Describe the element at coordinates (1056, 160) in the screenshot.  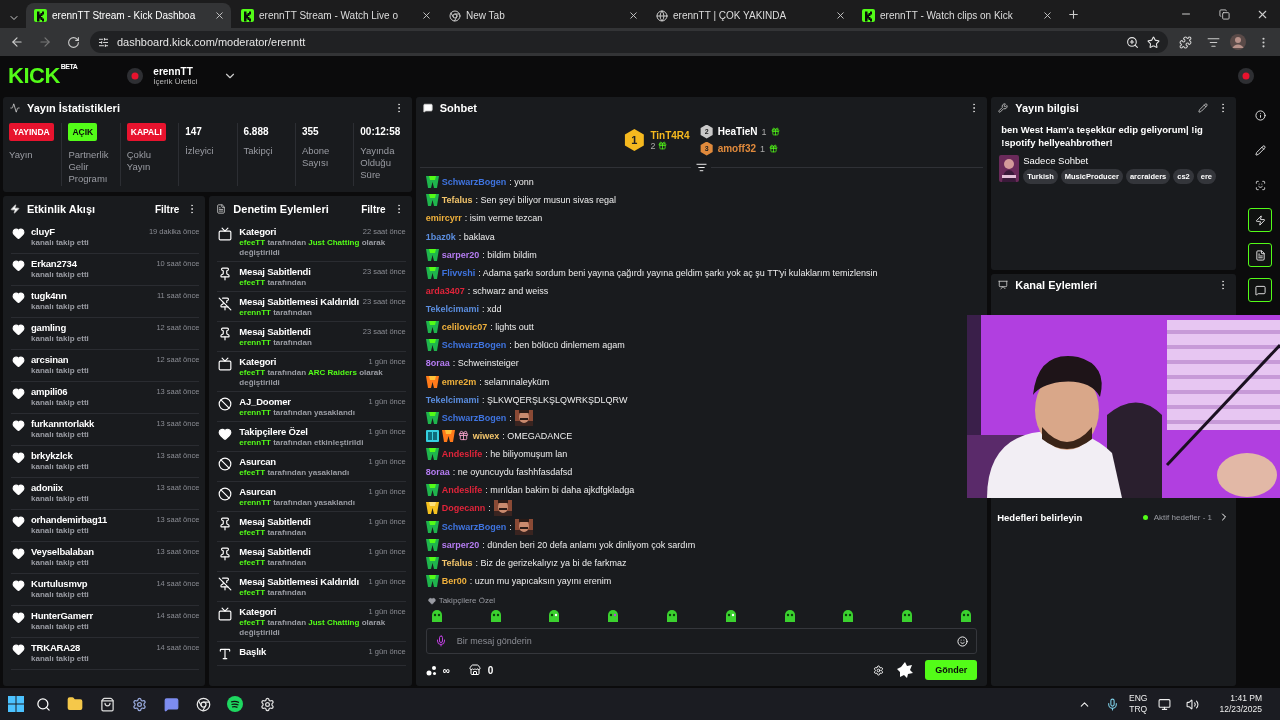
I see `category-name: Sadece Sohbet` at that location.